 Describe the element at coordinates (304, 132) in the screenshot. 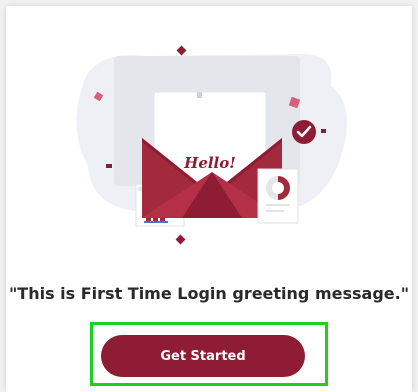

I see `check-badge-icon` at that location.